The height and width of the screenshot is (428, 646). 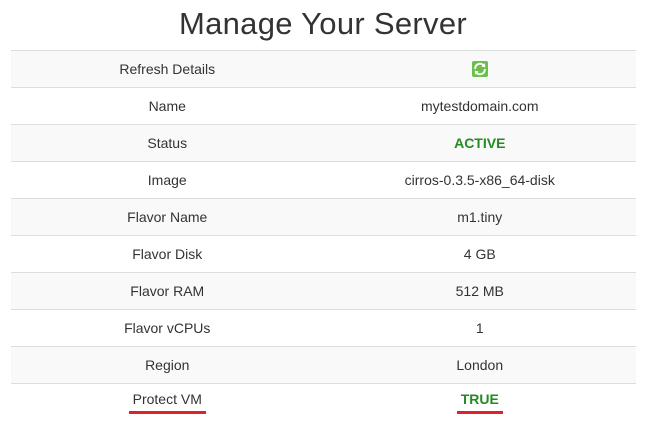 What do you see at coordinates (479, 254) in the screenshot?
I see `row-value-flavor-disk: 4 GB` at bounding box center [479, 254].